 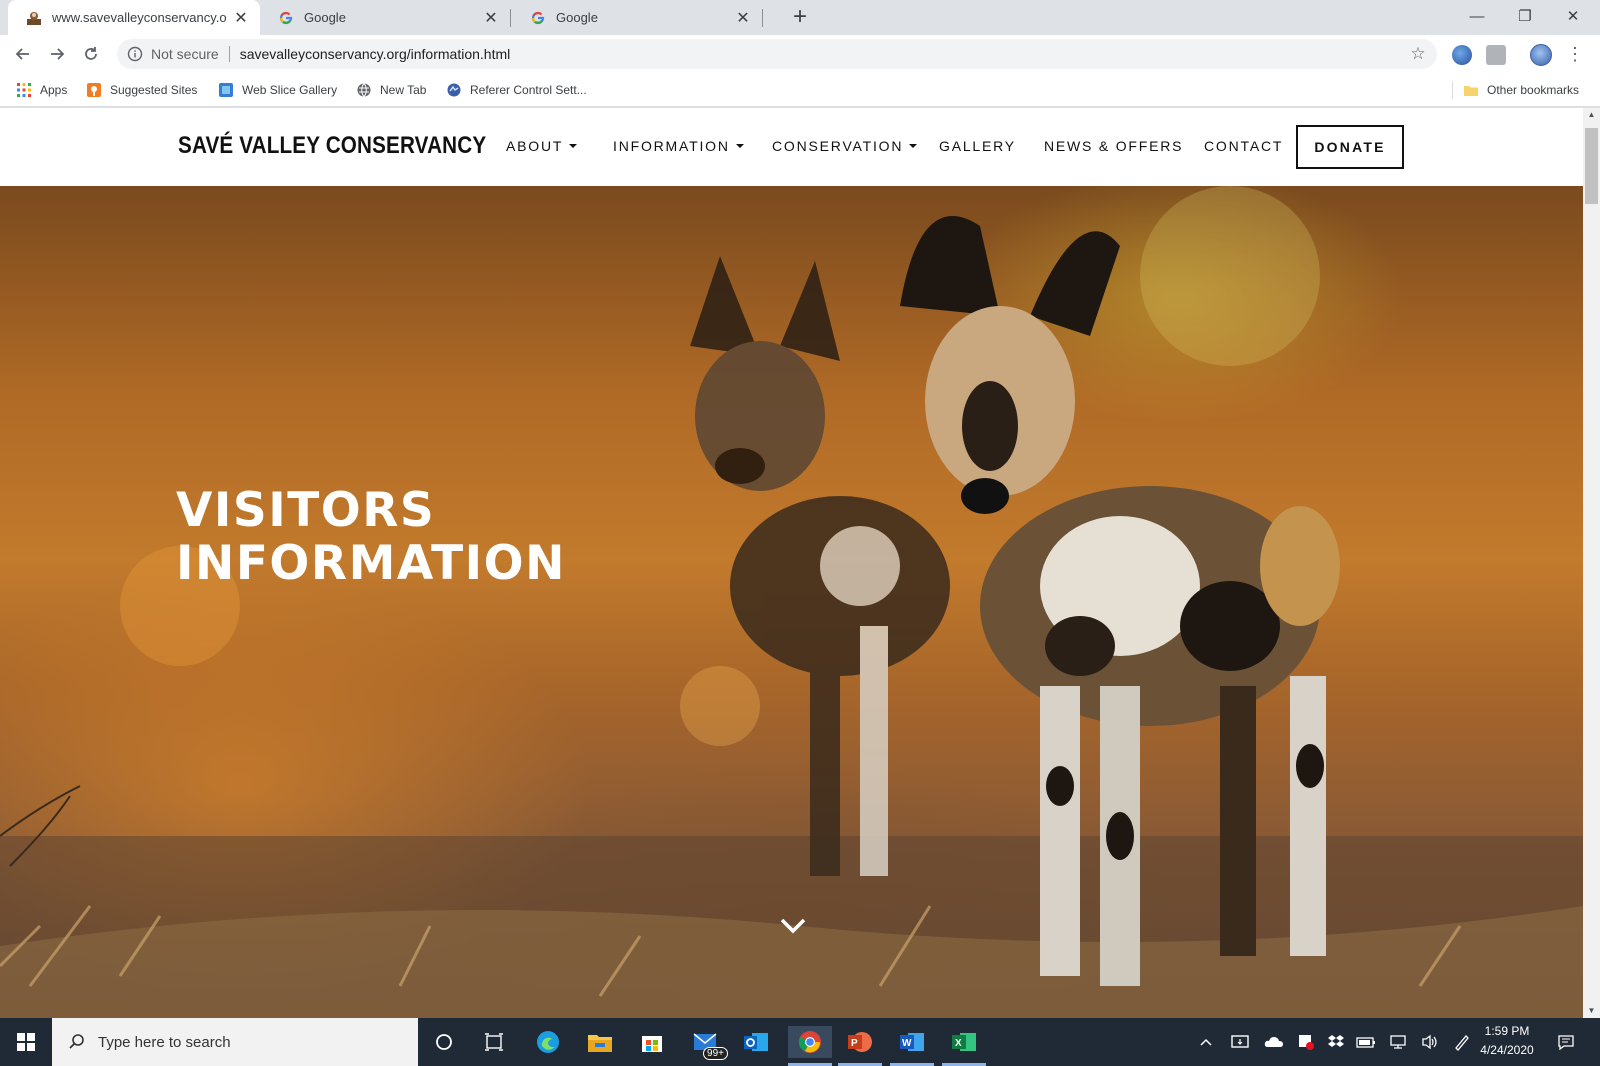 What do you see at coordinates (135, 54) in the screenshot?
I see `info-icon` at bounding box center [135, 54].